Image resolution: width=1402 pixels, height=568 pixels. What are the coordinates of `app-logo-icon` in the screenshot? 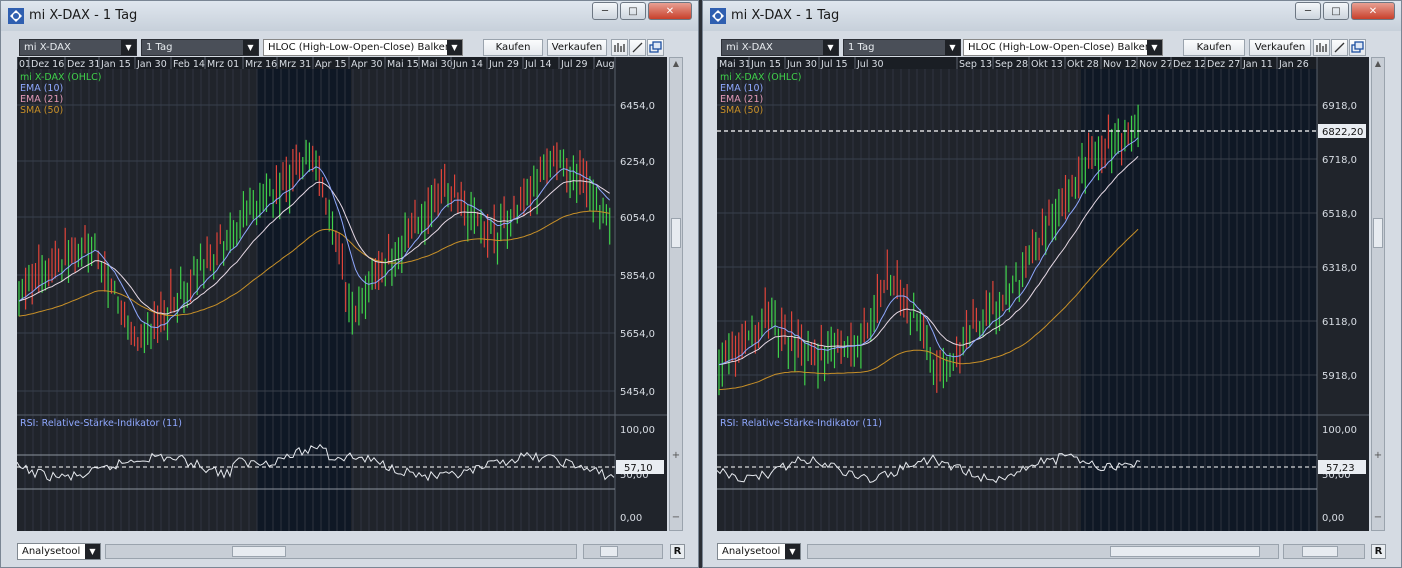 It's located at (16, 16).